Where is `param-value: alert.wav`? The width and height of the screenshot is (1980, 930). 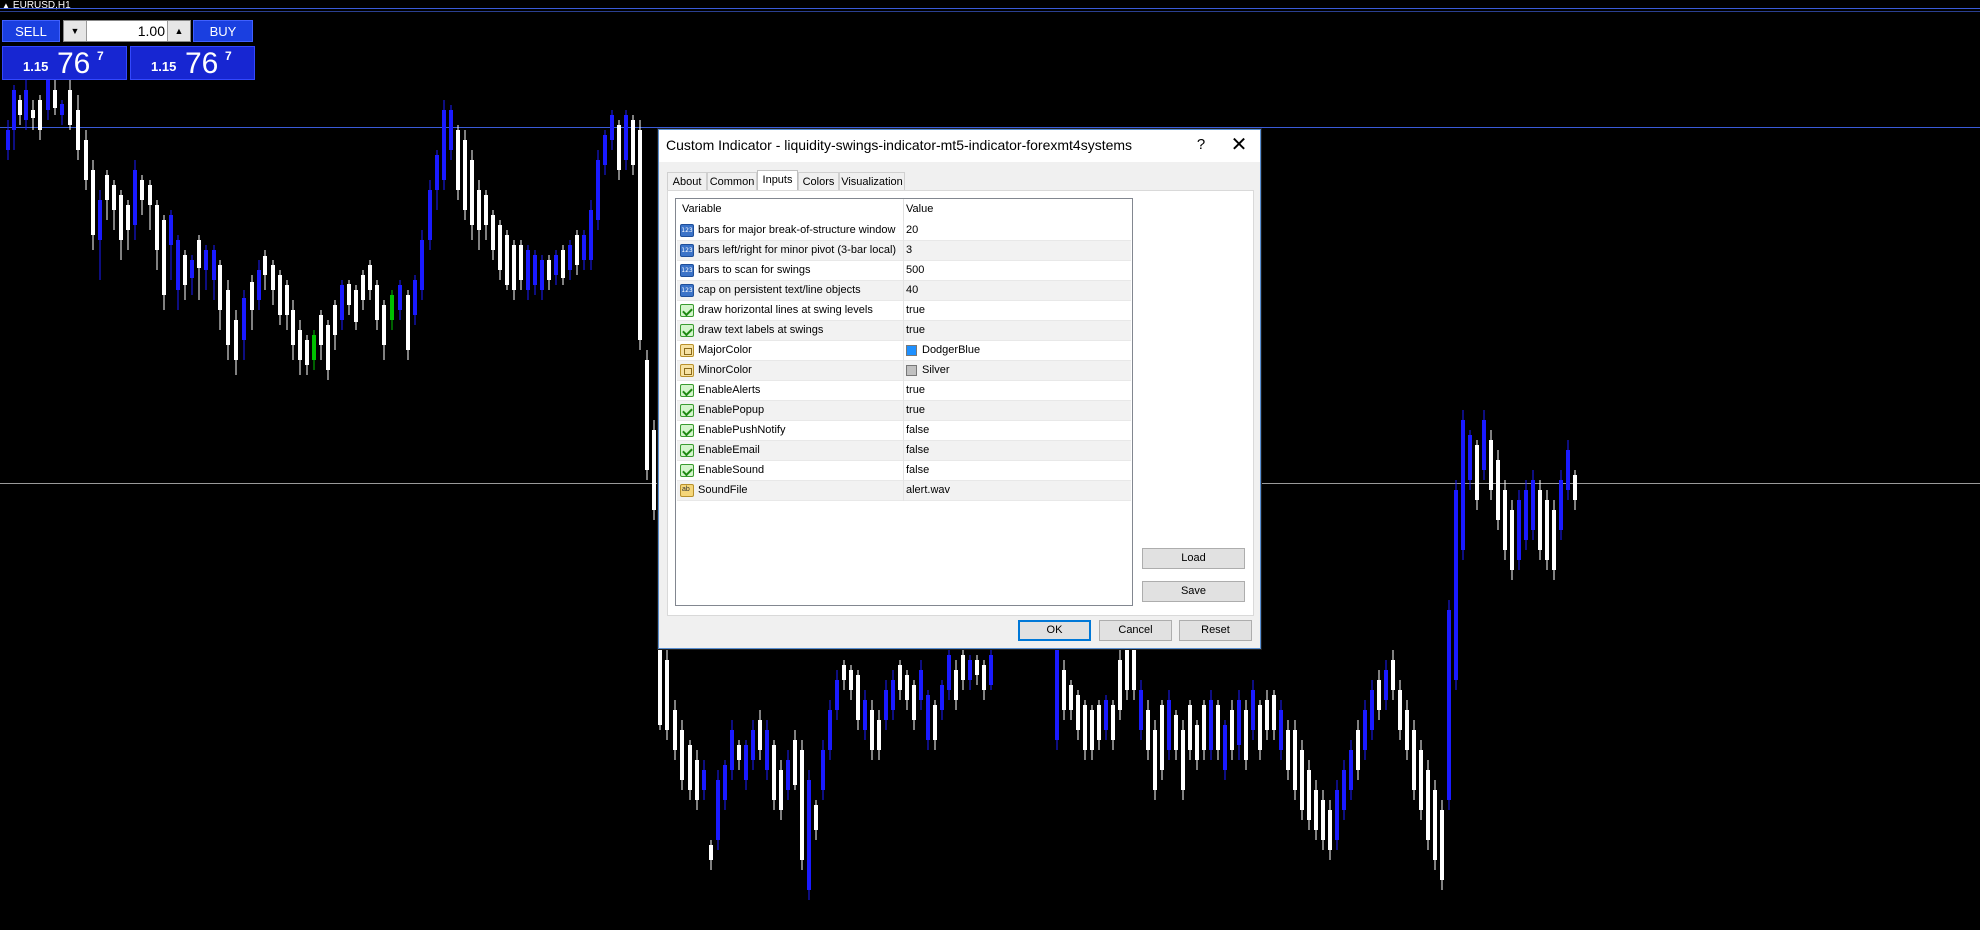 param-value: alert.wav is located at coordinates (928, 490).